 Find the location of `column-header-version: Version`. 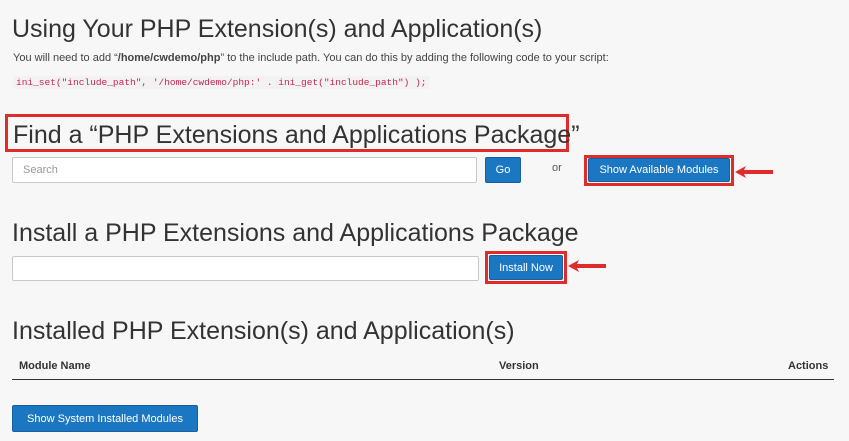

column-header-version: Version is located at coordinates (519, 366).